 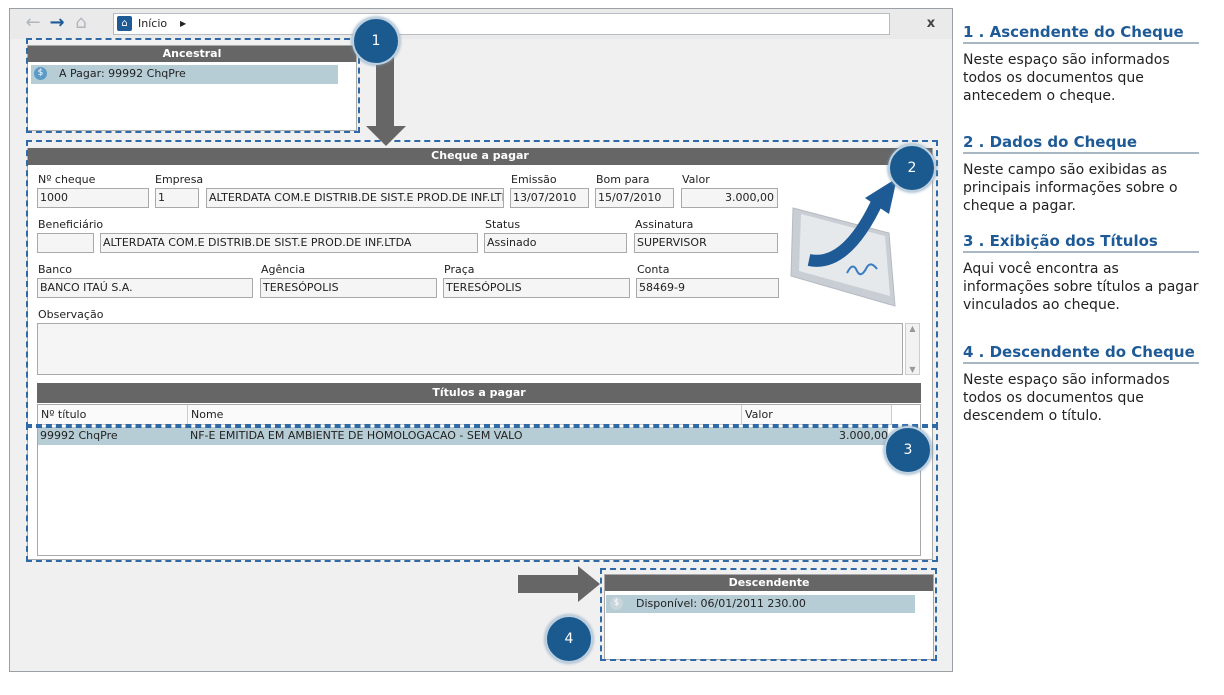 What do you see at coordinates (569, 639) in the screenshot?
I see `badge-4: 4` at bounding box center [569, 639].